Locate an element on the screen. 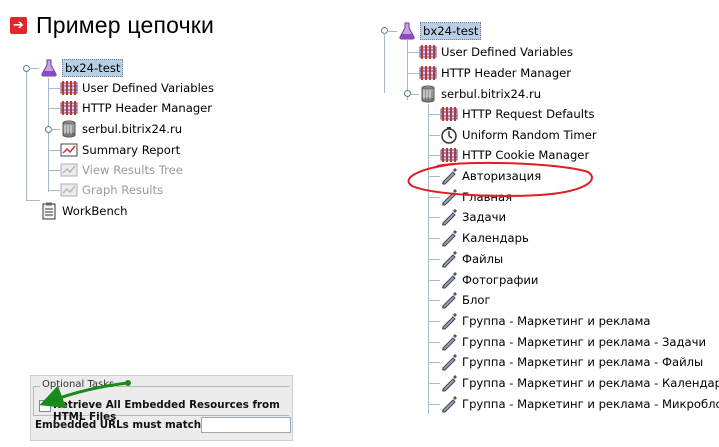  green-arrow-icon is located at coordinates (84, 395).